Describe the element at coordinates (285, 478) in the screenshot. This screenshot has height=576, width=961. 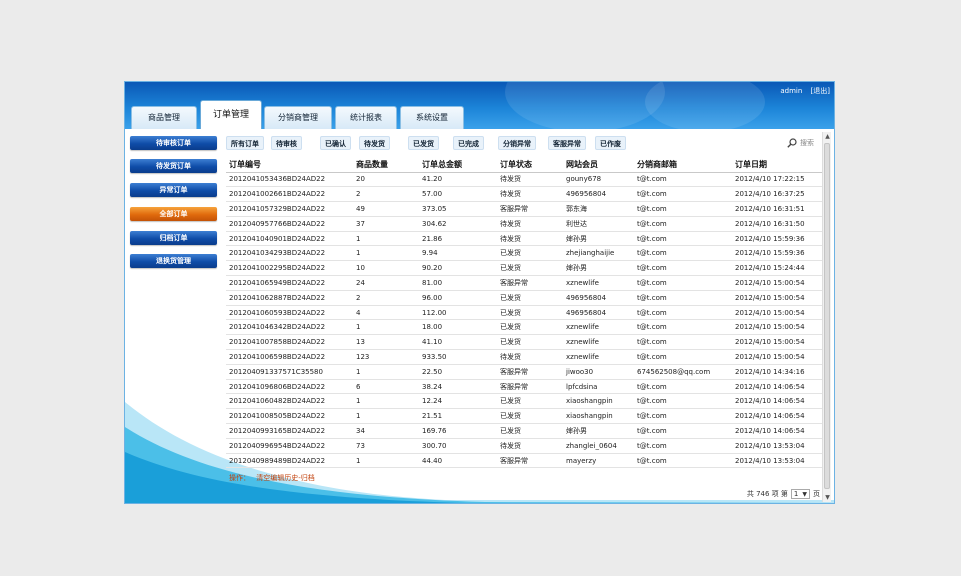
I see `clear-edit-history-archive-link: 清空编辑历史-归档` at that location.